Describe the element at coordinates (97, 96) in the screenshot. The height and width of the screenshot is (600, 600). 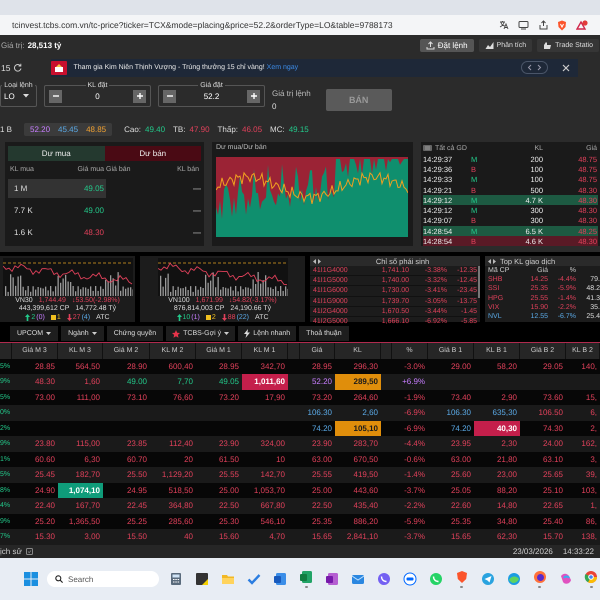
I see `value-input: 0` at that location.